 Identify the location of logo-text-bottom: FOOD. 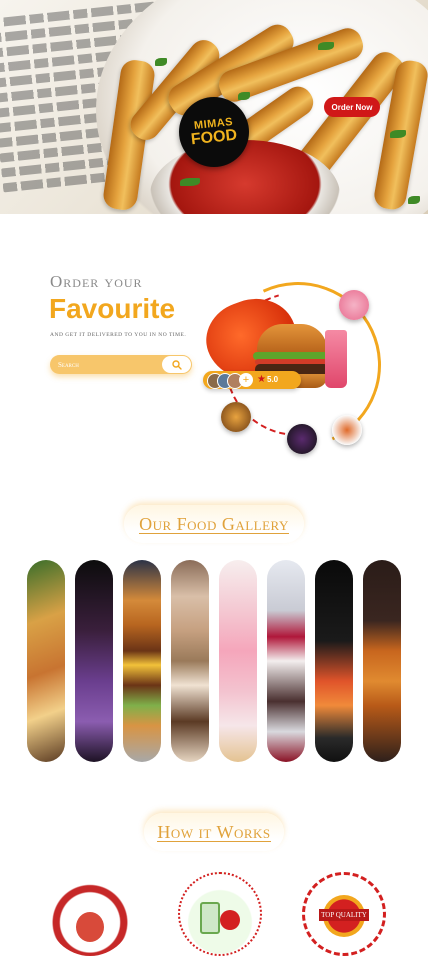
(214, 137).